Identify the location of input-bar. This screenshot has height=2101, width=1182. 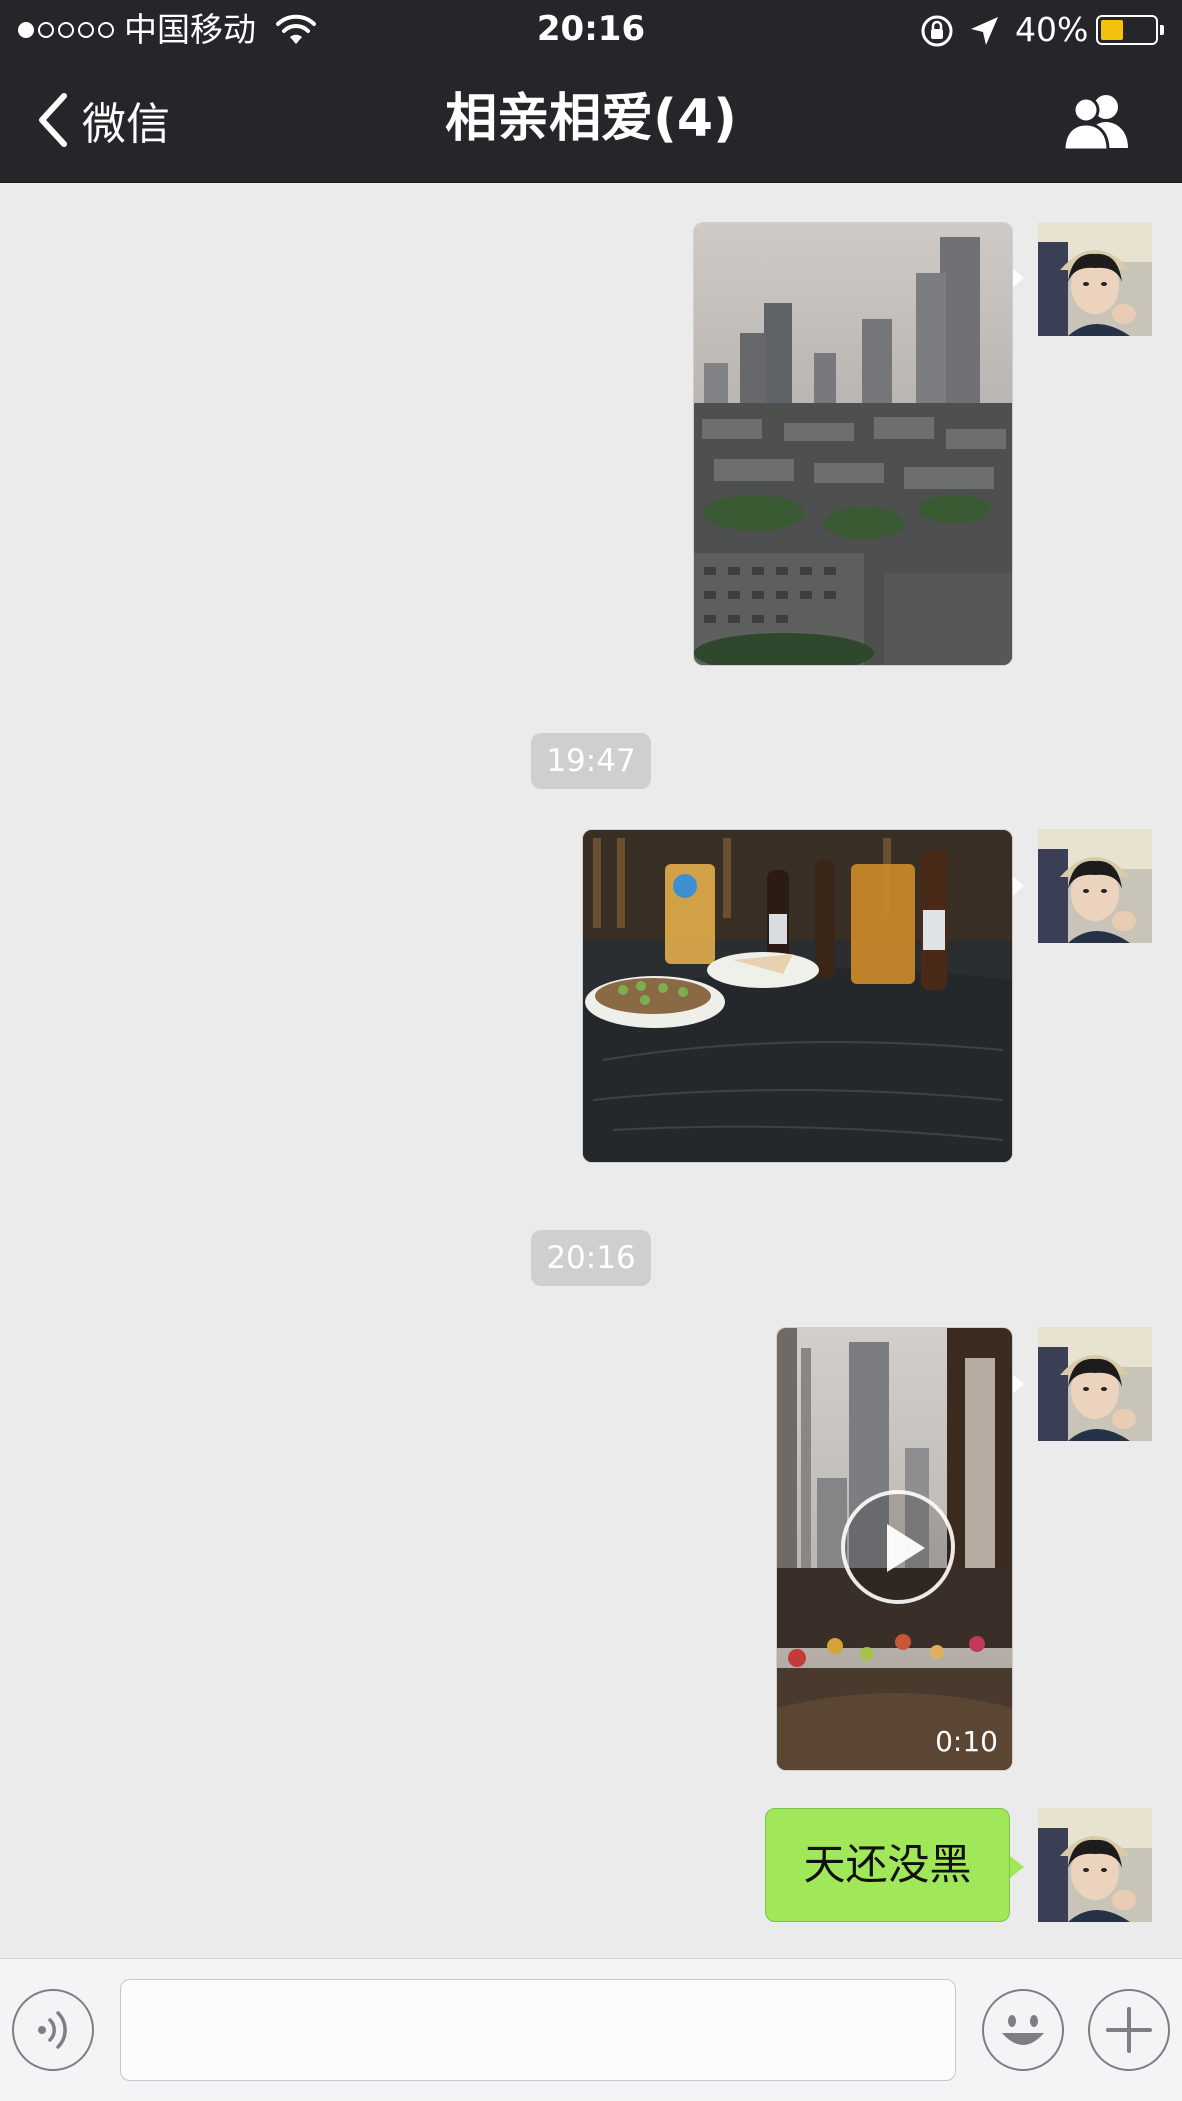
(591, 2029).